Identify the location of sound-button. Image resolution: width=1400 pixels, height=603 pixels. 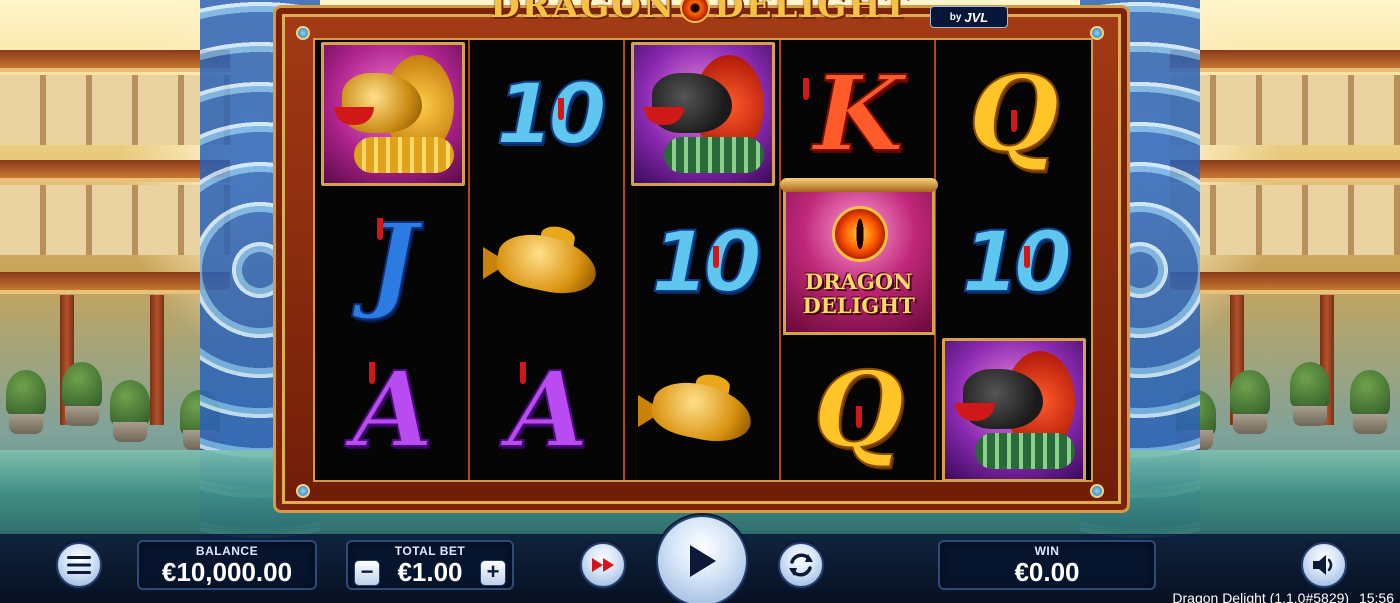
(1324, 565).